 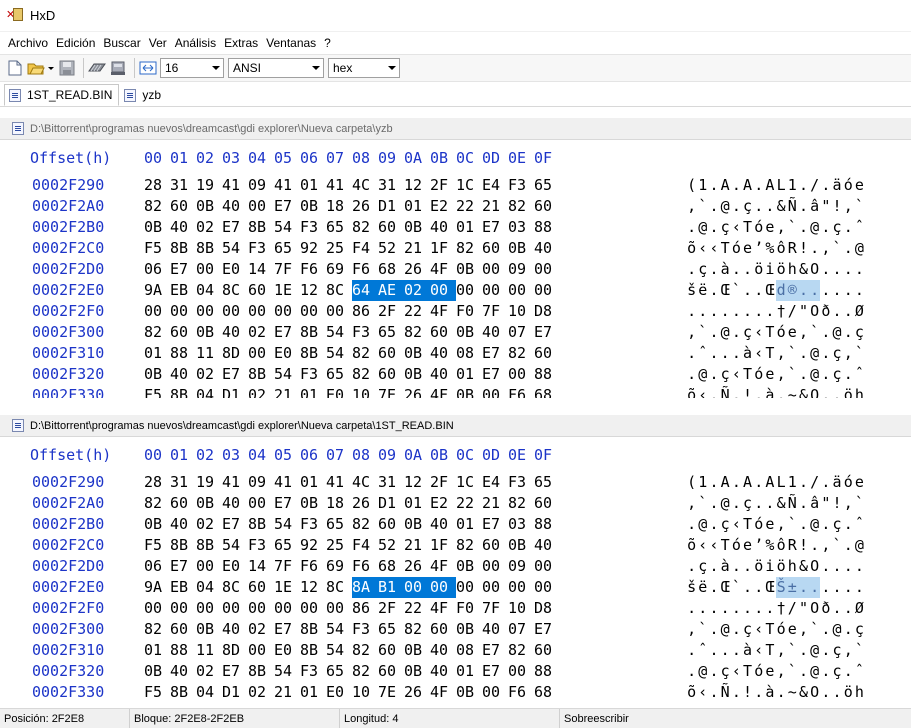 I want to click on byte-cell: 18, so click(x=339, y=503).